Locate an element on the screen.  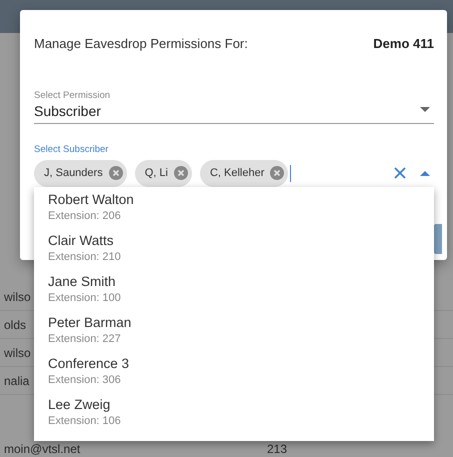
dropdown-option: Lee Zweig Extension: 106 is located at coordinates (241, 412).